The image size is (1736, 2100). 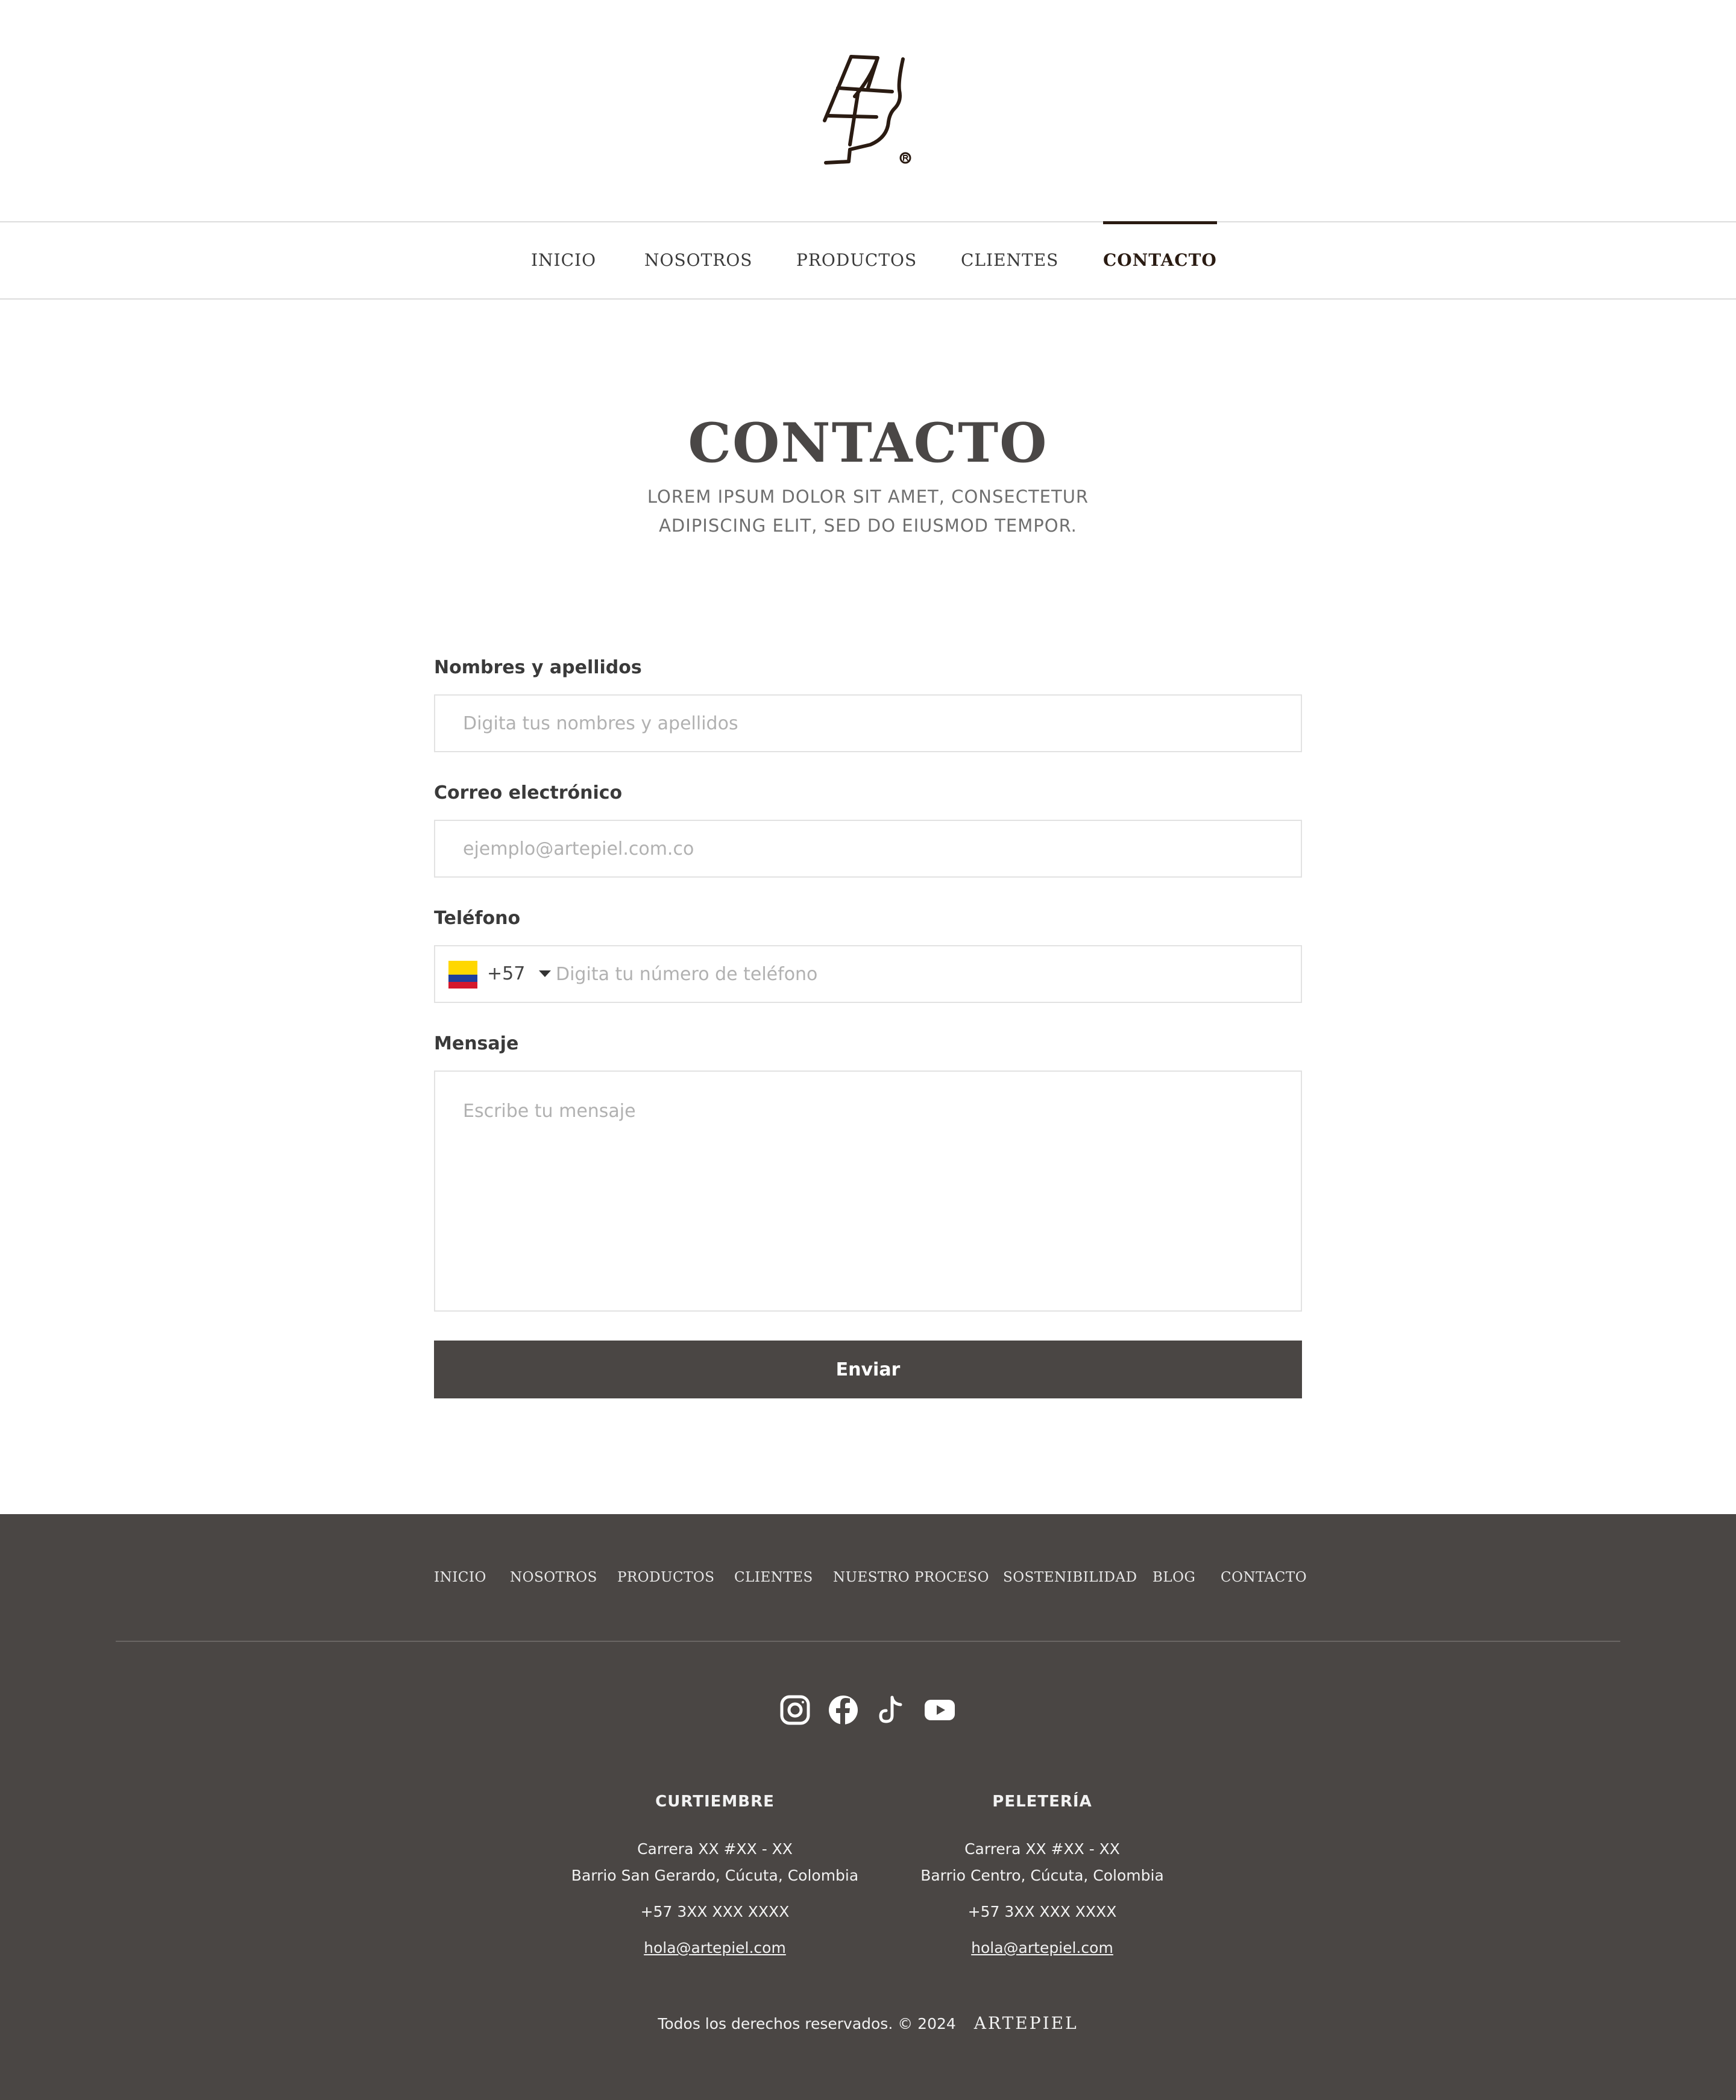 I want to click on footer-divider, so click(x=868, y=1641).